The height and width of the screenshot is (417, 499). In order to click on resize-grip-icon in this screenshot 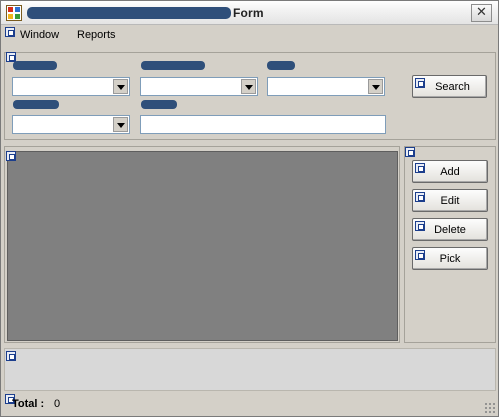, I will do `click(490, 408)`.